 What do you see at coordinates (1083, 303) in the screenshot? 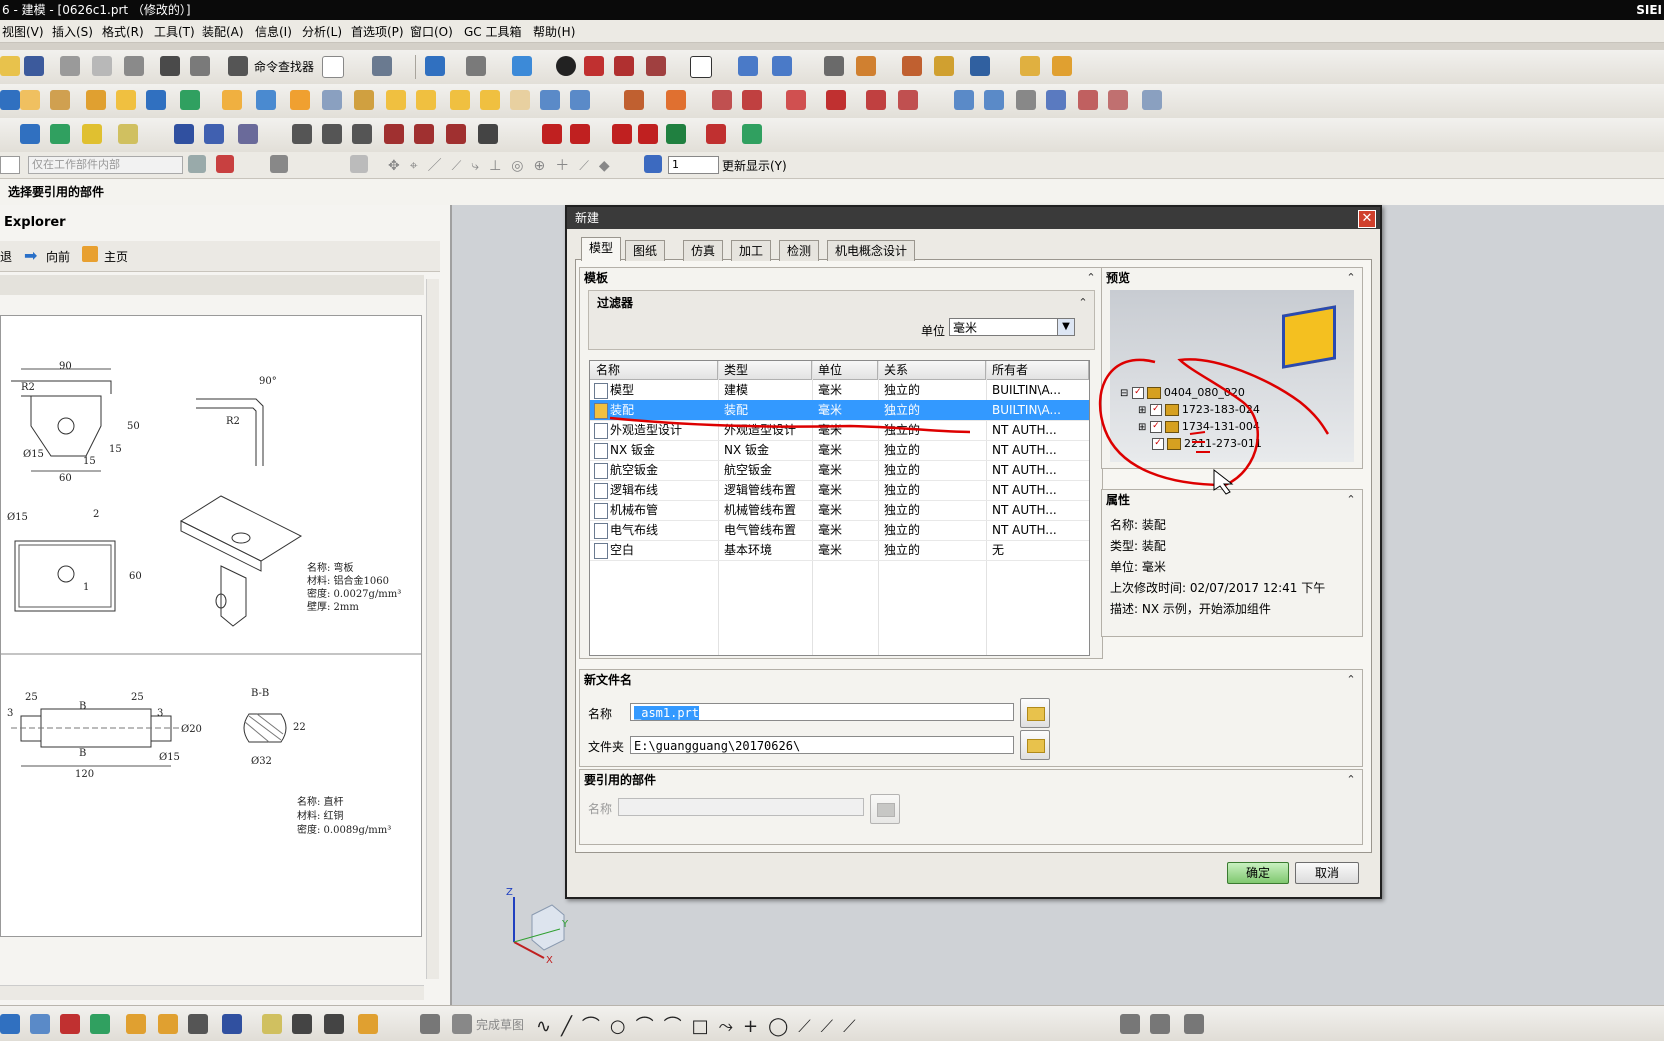
I see `collapse-filter-icon: ⌃` at bounding box center [1083, 303].